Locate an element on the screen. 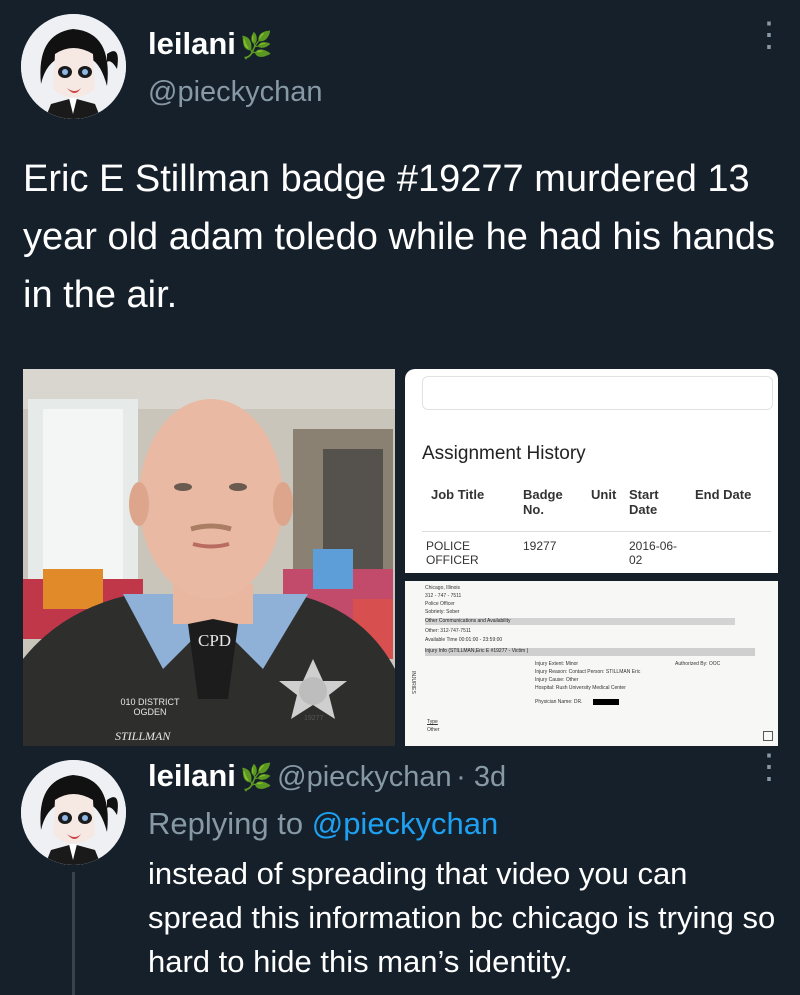  reply-timestamp: · 3d is located at coordinates (481, 777).